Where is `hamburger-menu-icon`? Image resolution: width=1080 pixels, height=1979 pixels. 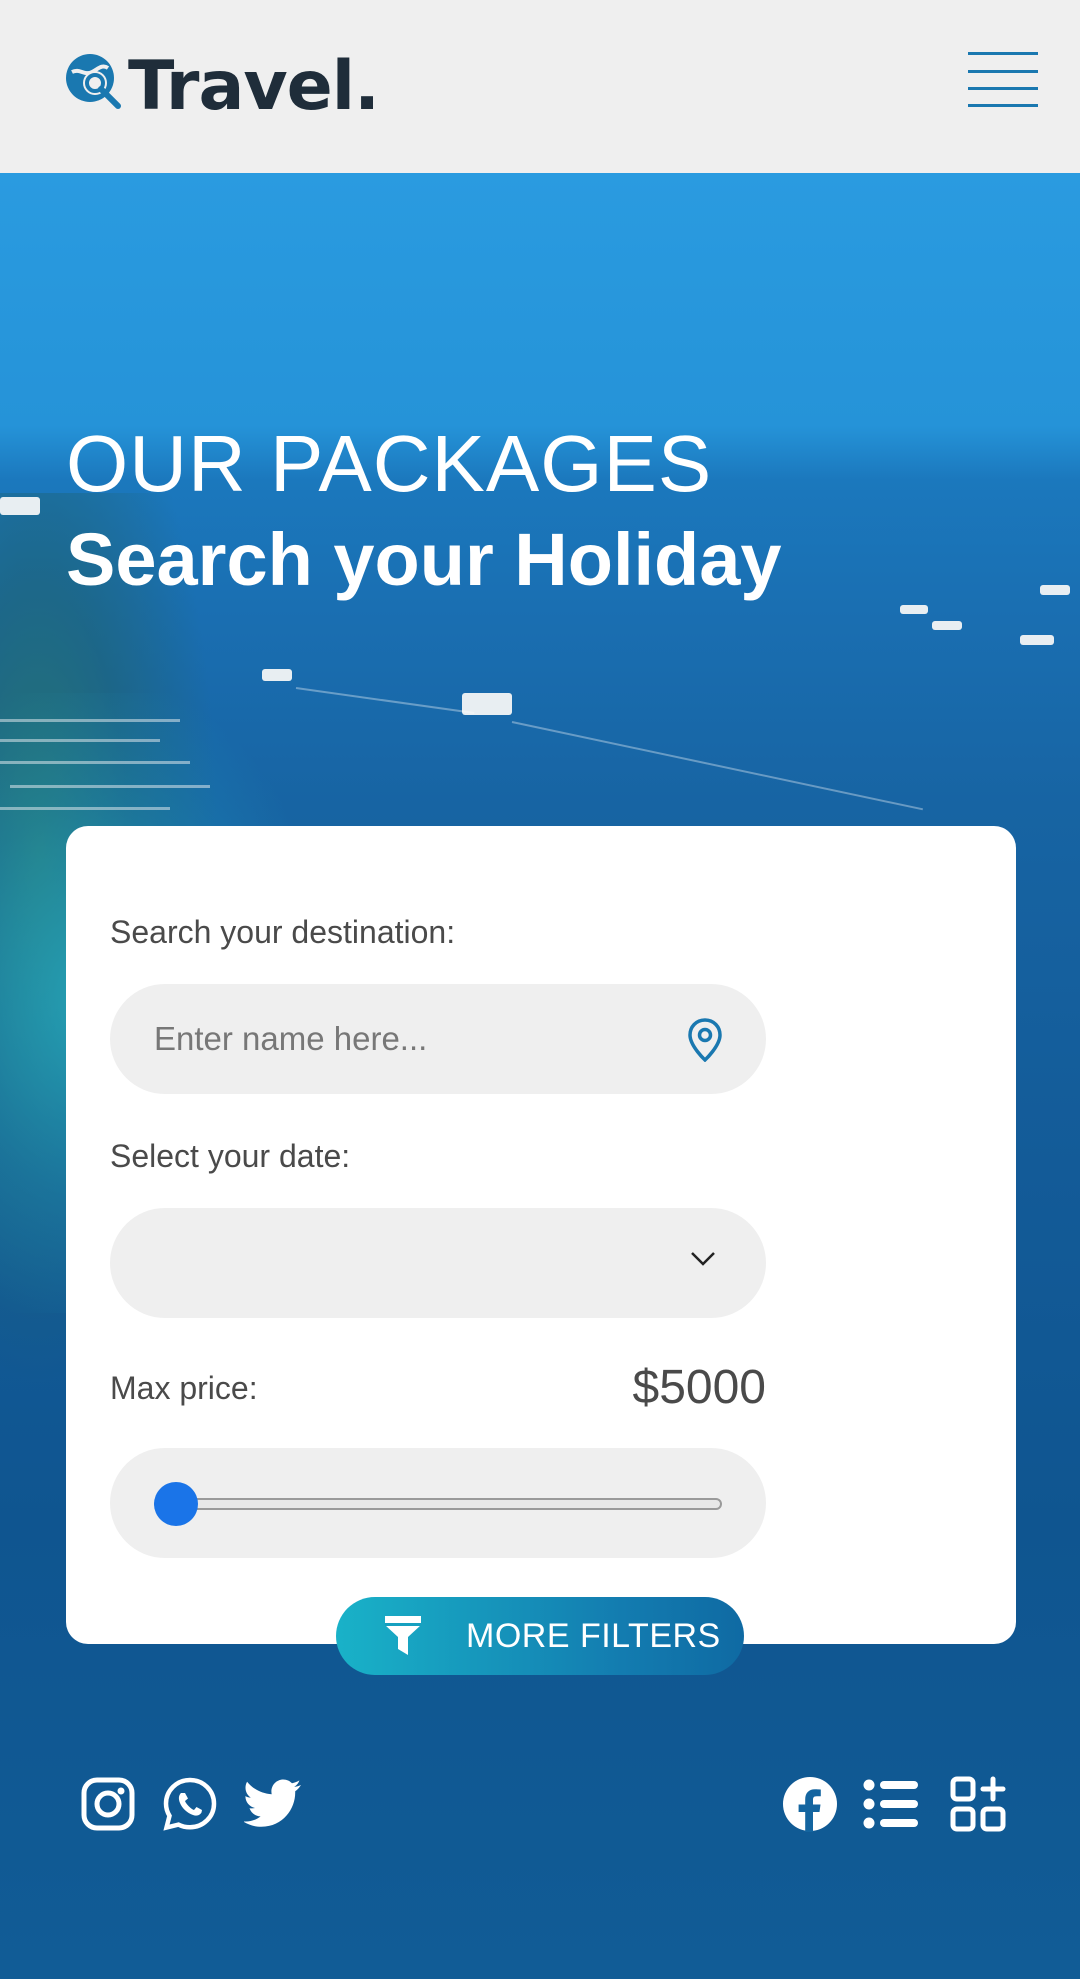 hamburger-menu-icon is located at coordinates (1003, 79).